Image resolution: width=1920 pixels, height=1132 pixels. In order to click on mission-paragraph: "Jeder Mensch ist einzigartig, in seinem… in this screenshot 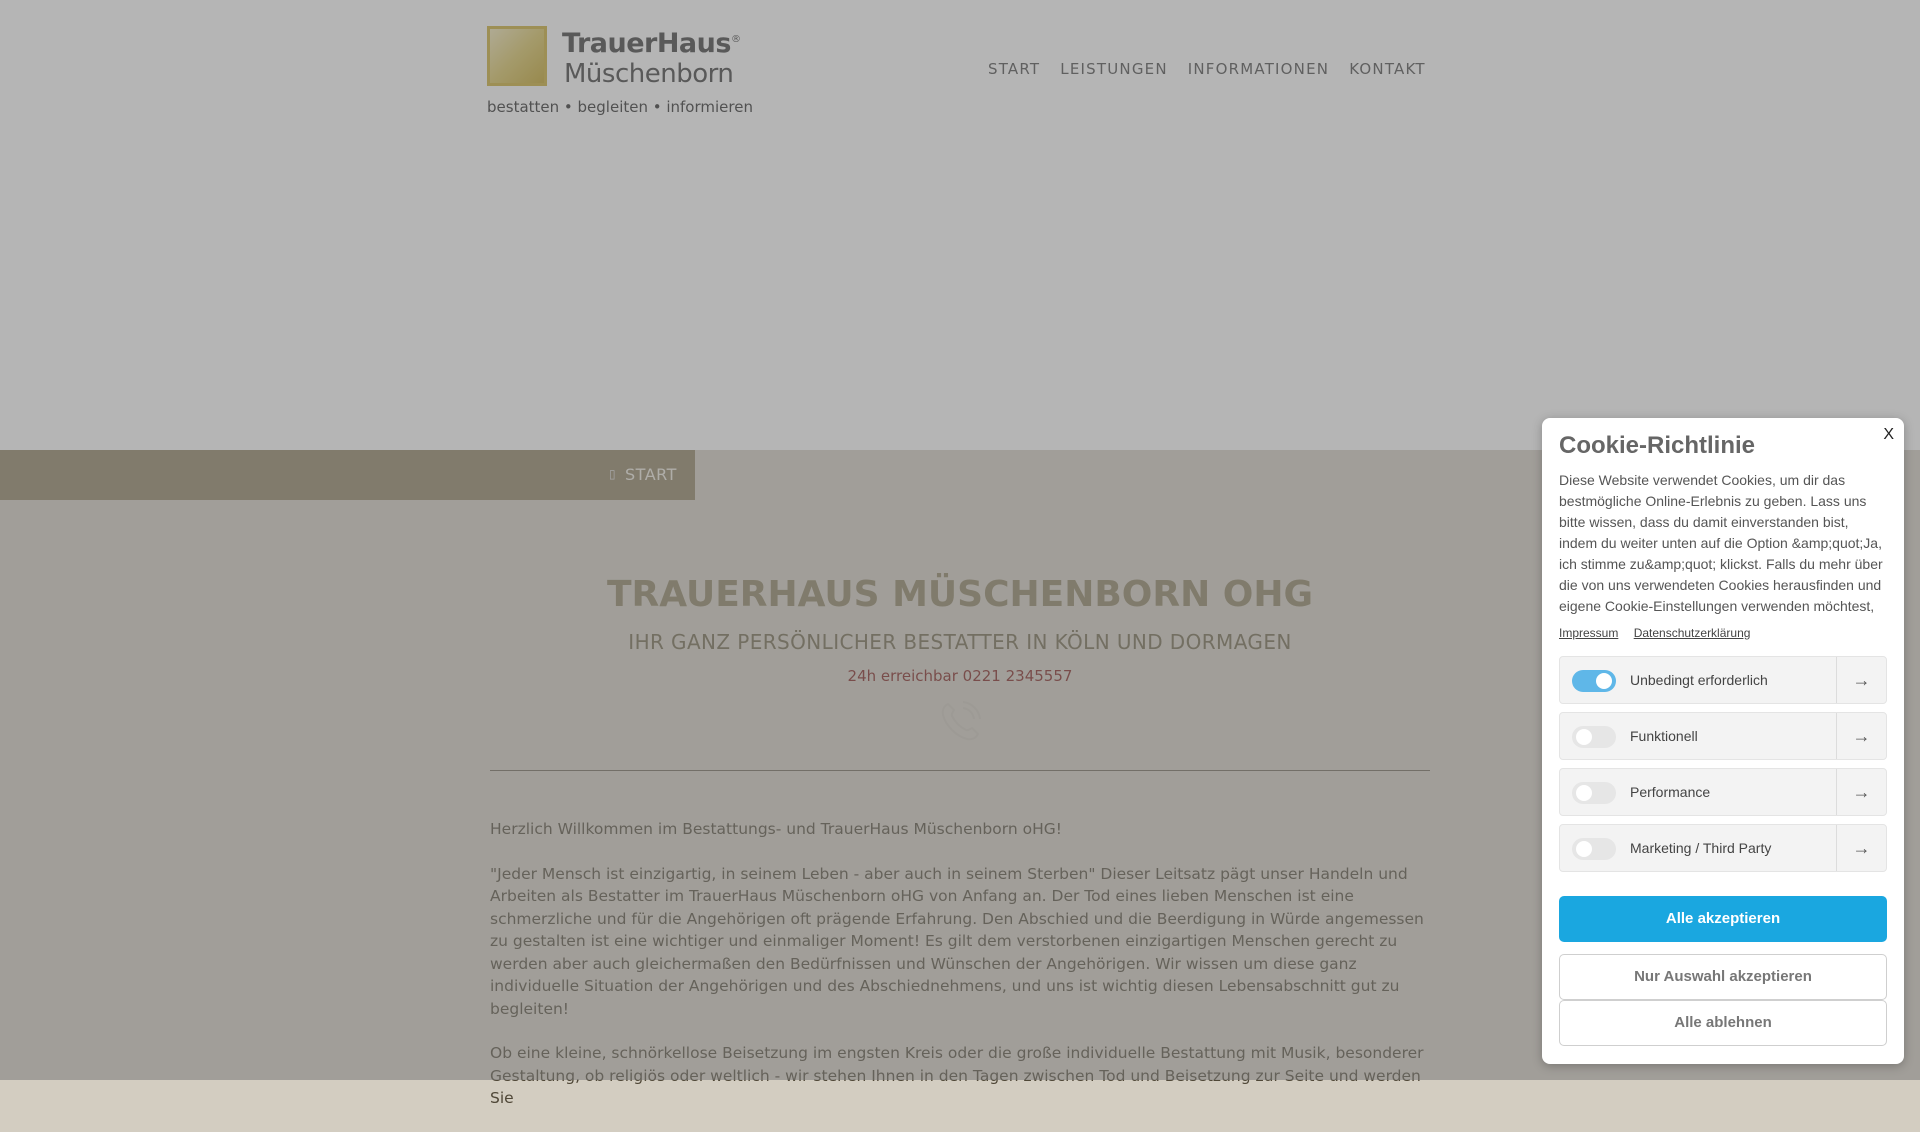, I will do `click(957, 941)`.